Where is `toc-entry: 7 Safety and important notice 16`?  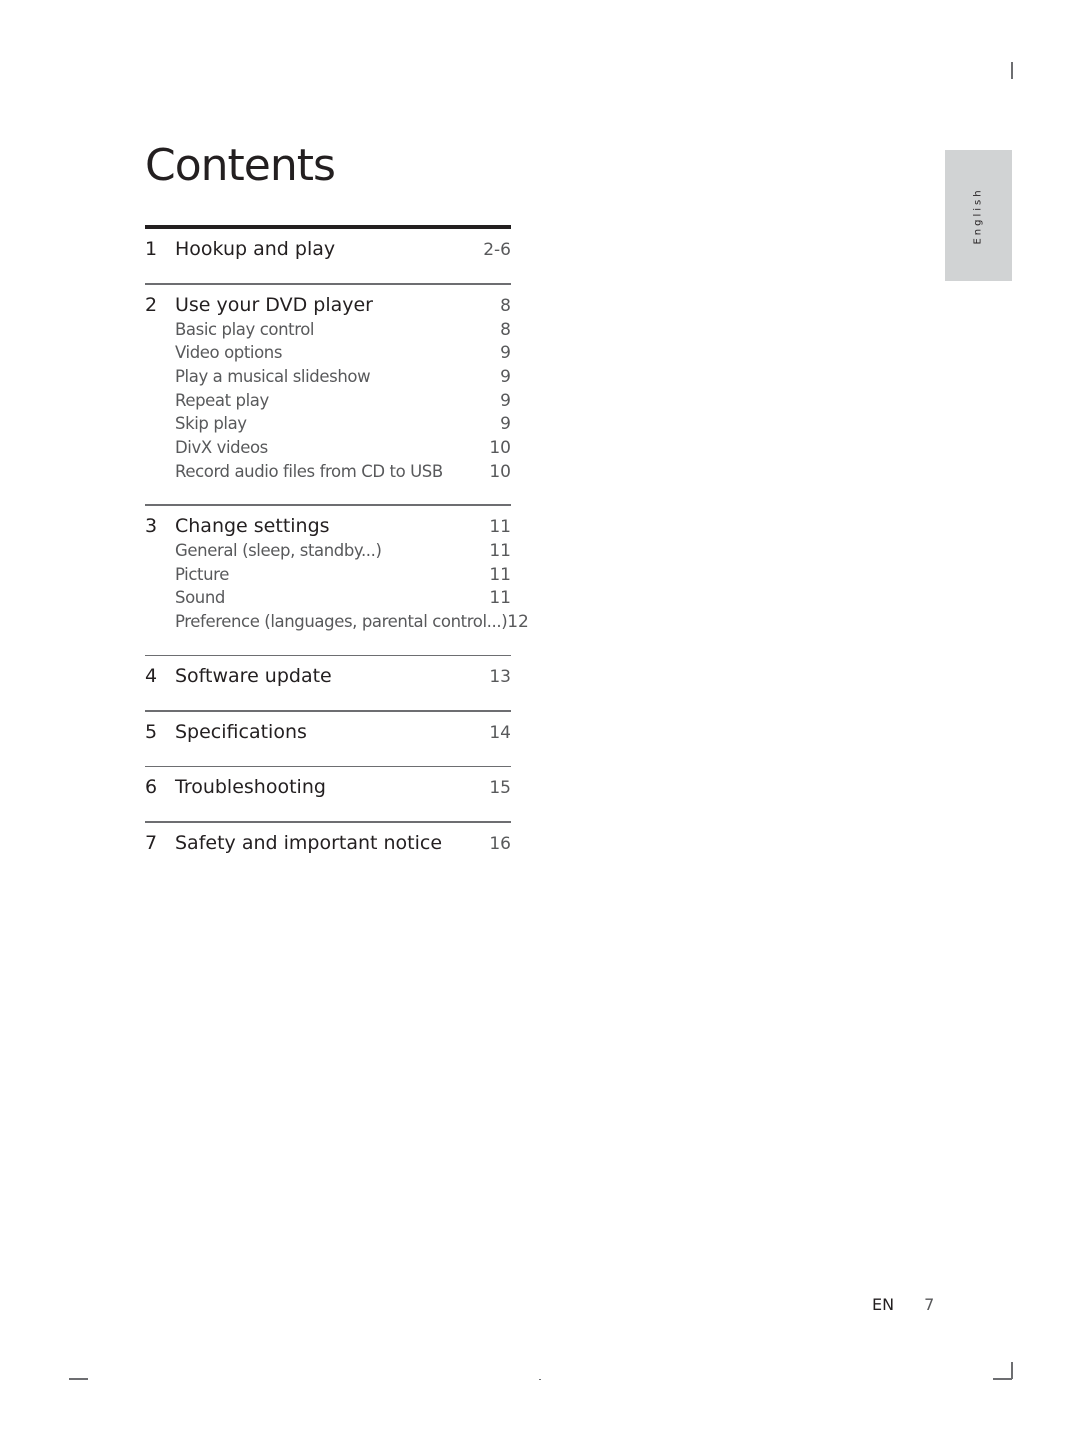
toc-entry: 7 Safety and important notice 16 is located at coordinates (328, 843).